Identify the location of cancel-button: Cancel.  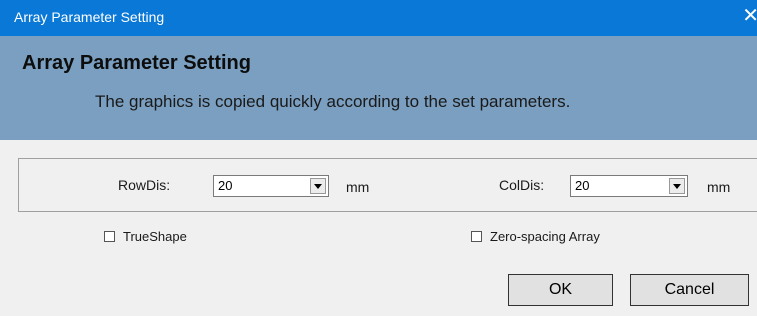
(689, 290).